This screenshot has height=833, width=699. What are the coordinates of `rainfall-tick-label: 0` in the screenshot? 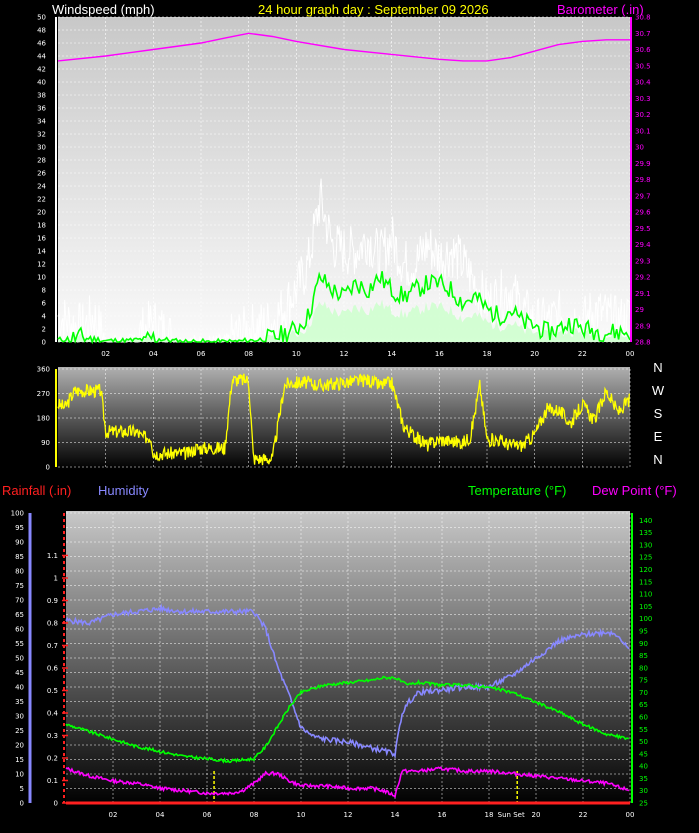 It's located at (56, 804).